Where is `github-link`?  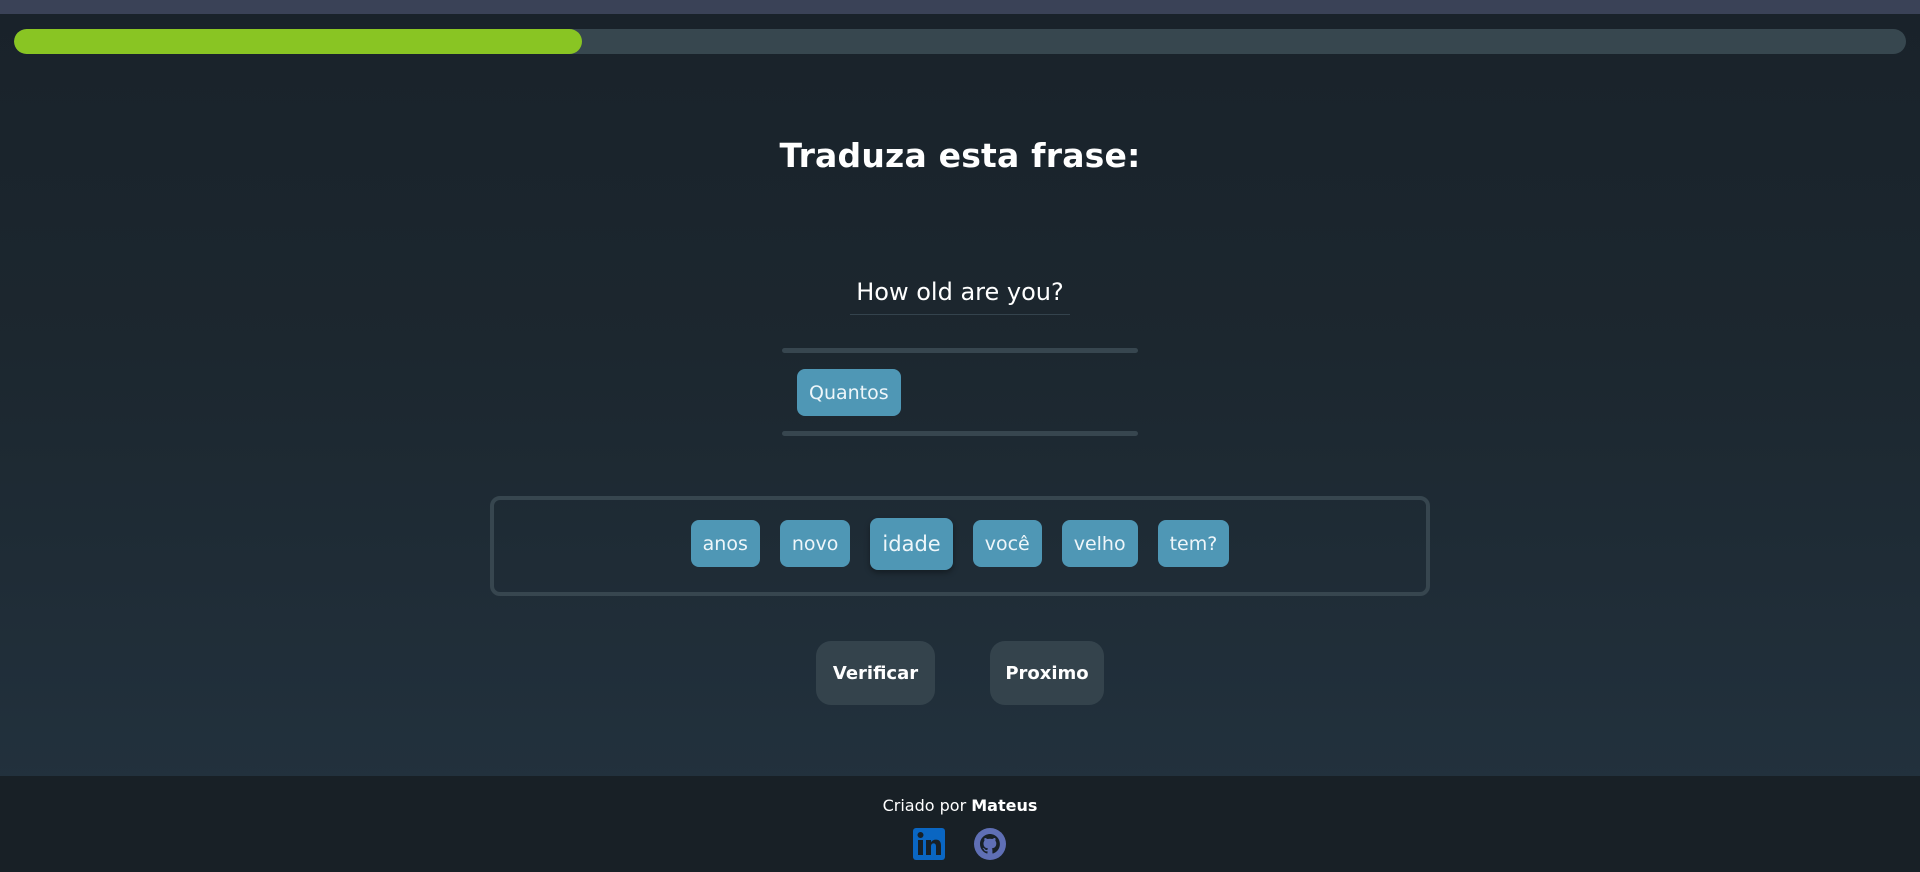
github-link is located at coordinates (990, 844).